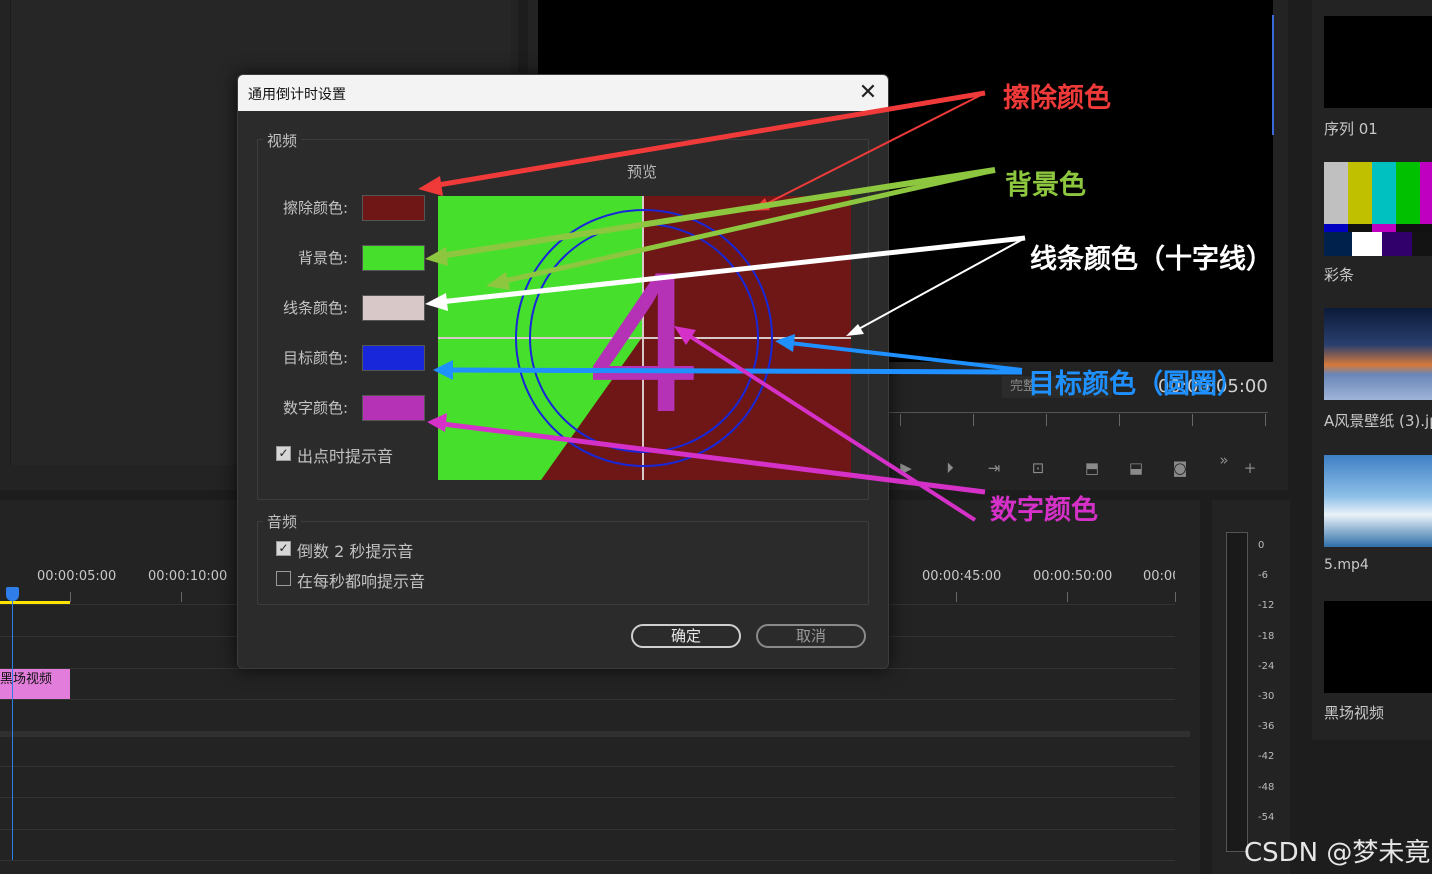 This screenshot has height=874, width=1432. What do you see at coordinates (1180, 468) in the screenshot?
I see `export-frame-icon: ◙` at bounding box center [1180, 468].